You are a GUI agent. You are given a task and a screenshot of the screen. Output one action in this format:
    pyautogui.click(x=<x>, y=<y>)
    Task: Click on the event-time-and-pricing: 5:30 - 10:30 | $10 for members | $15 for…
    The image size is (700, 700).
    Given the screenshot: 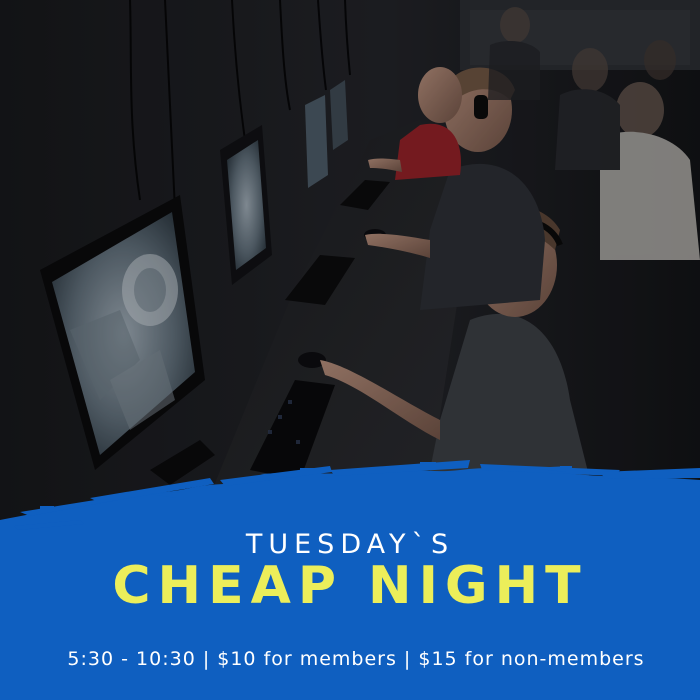 What is the action you would take?
    pyautogui.click(x=356, y=659)
    